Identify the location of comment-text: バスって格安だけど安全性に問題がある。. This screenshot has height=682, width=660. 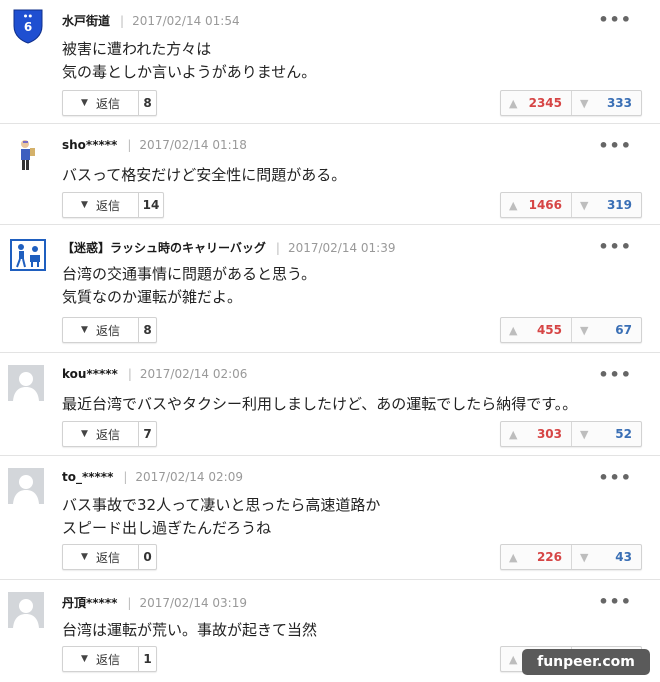
(204, 175).